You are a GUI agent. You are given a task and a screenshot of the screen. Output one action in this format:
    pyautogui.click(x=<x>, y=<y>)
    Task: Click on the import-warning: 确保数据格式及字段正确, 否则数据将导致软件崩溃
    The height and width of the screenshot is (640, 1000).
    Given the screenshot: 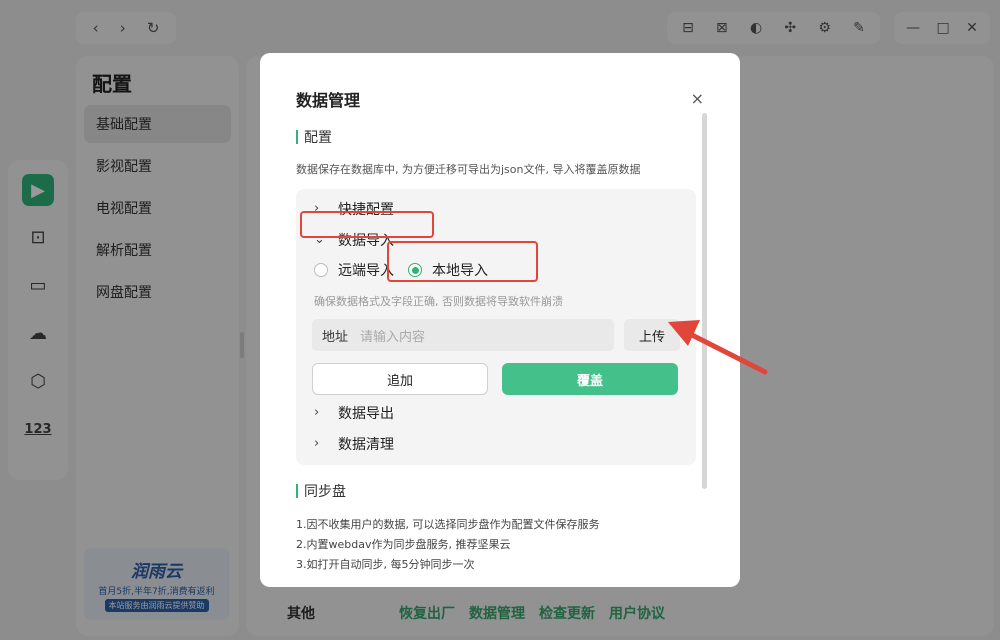 What is the action you would take?
    pyautogui.click(x=438, y=301)
    